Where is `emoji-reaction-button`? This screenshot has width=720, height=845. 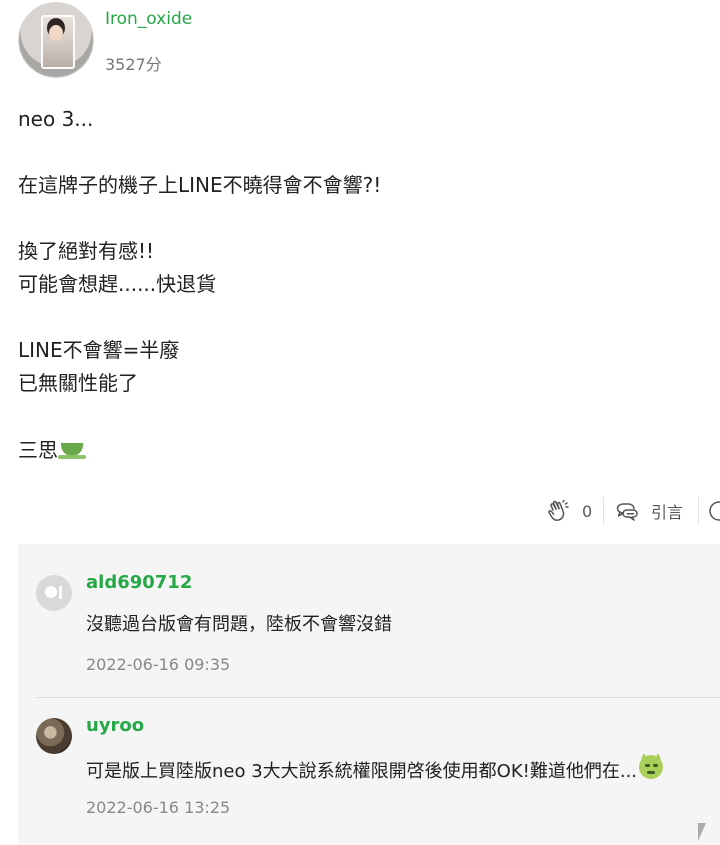
emoji-reaction-button is located at coordinates (714, 511).